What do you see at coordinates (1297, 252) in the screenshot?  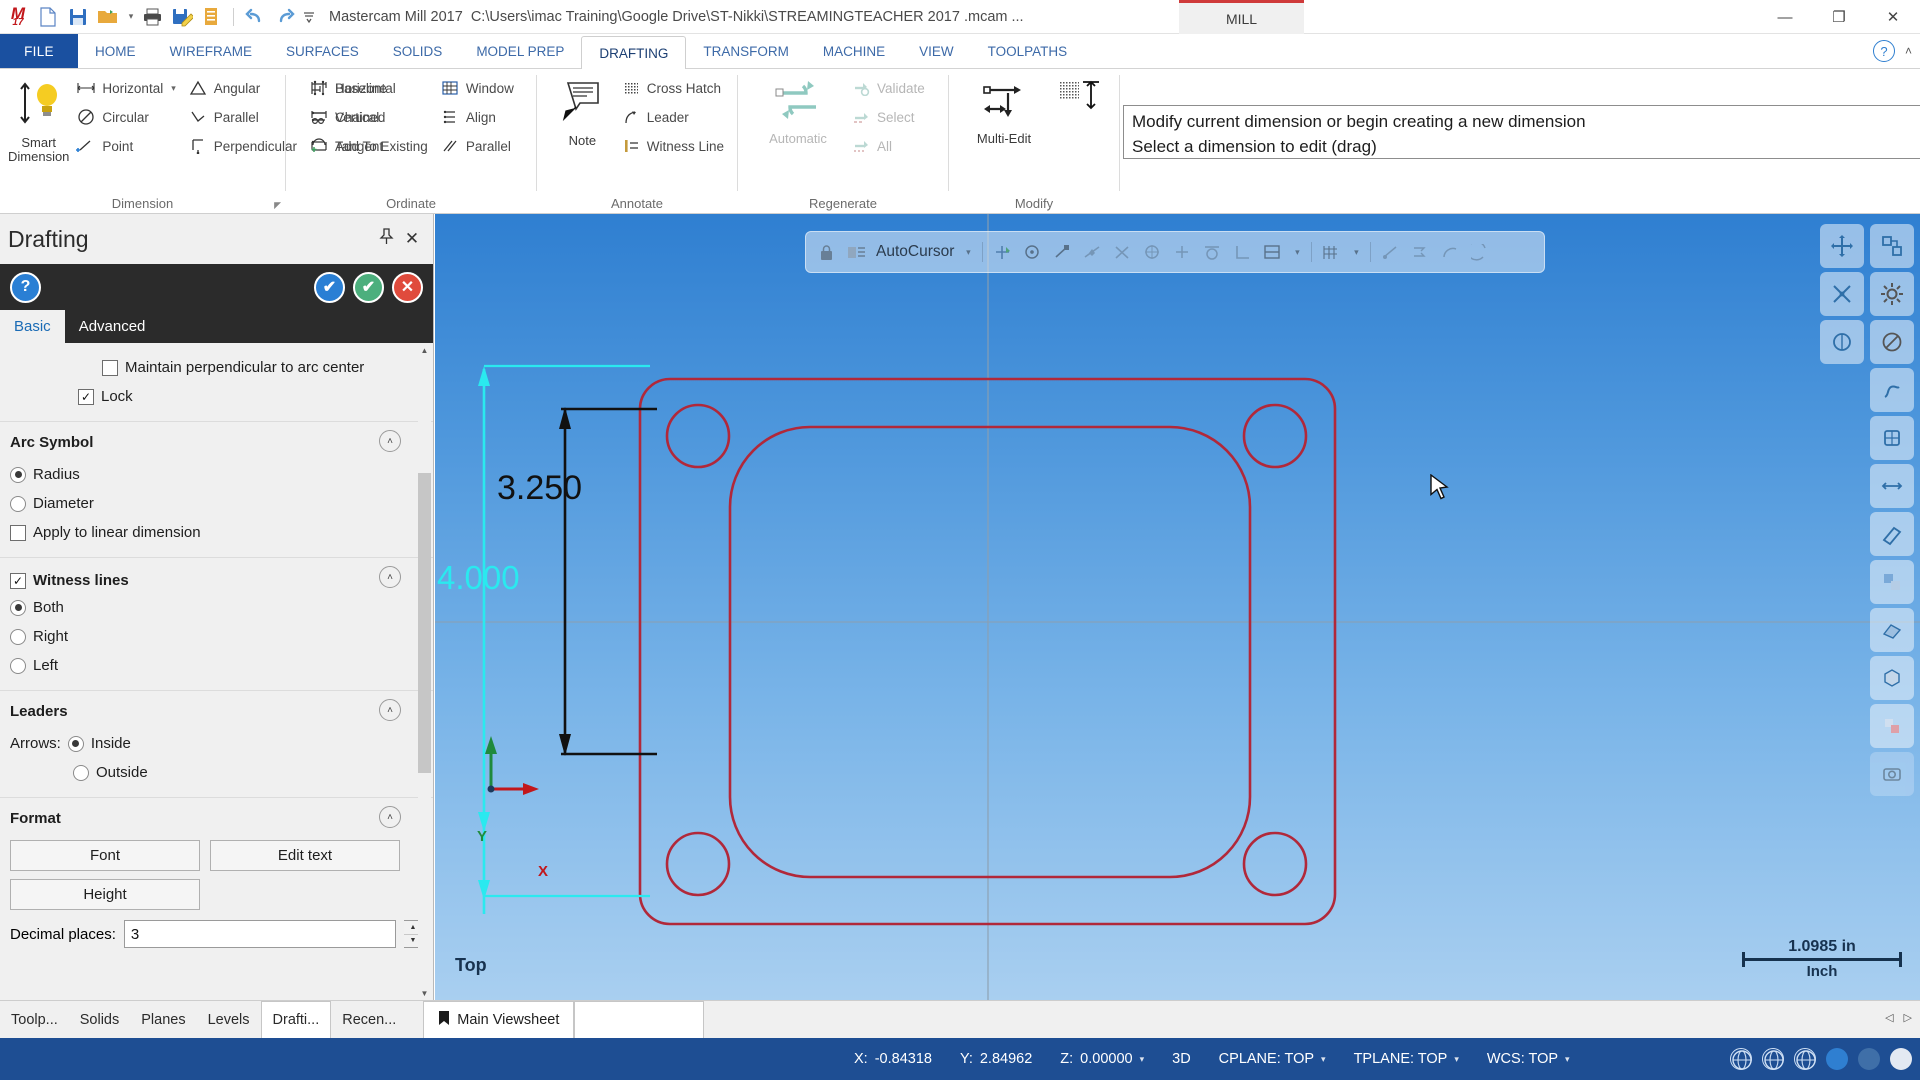 I see `snap-caret-down-icon: ▾` at bounding box center [1297, 252].